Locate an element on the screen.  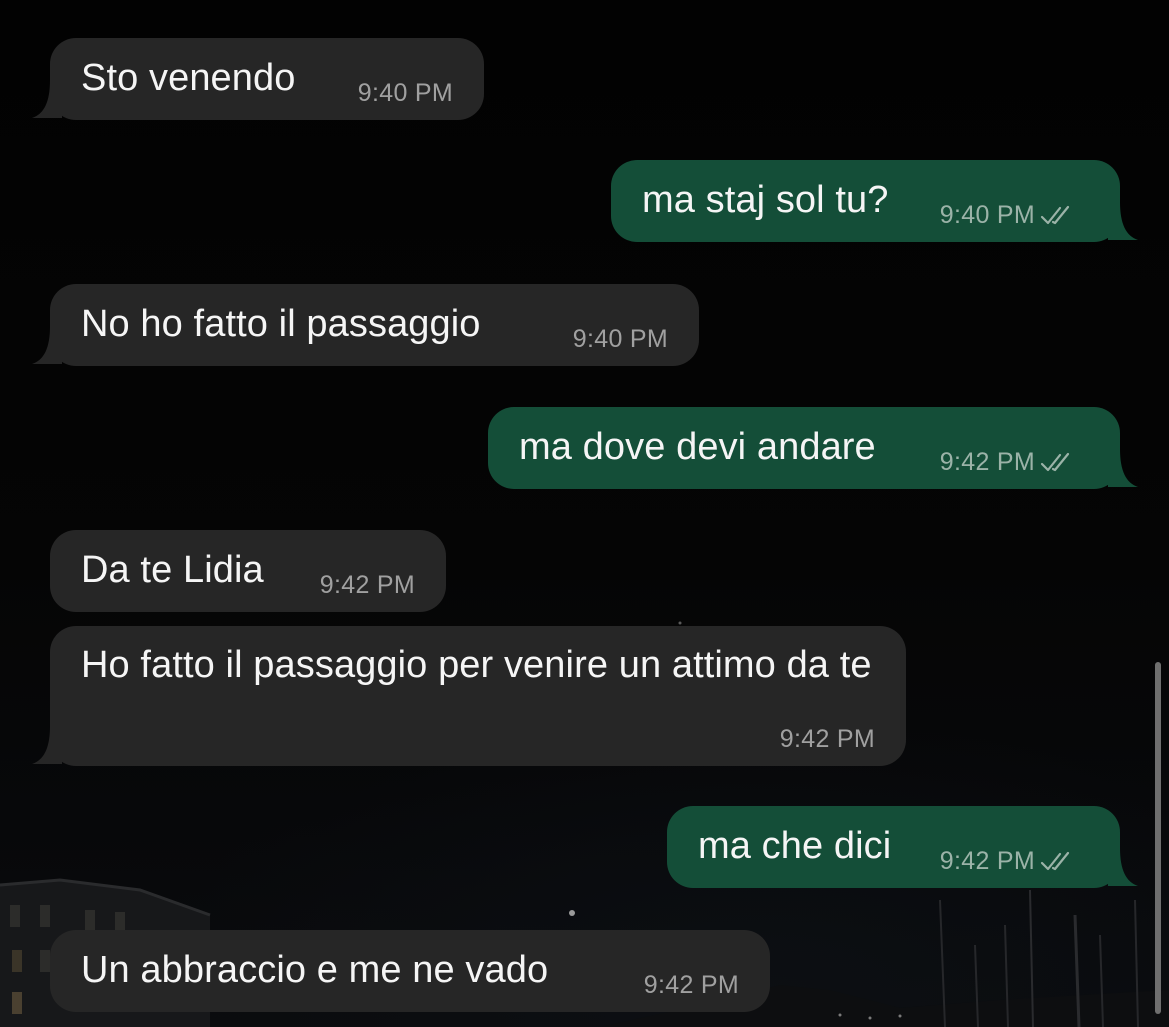
message-bubble-outgoing: ma dove devi andare 9:42 PM is located at coordinates (813, 448).